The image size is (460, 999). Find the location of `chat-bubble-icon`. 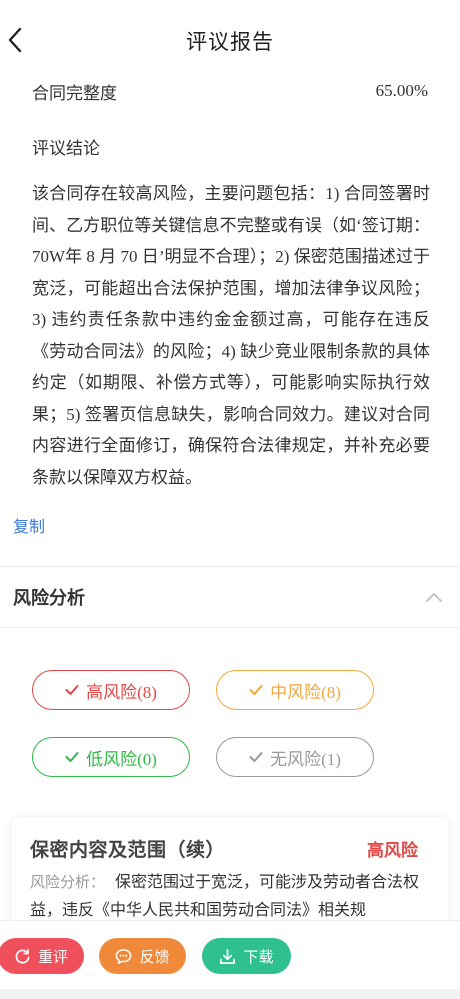

chat-bubble-icon is located at coordinates (124, 956).